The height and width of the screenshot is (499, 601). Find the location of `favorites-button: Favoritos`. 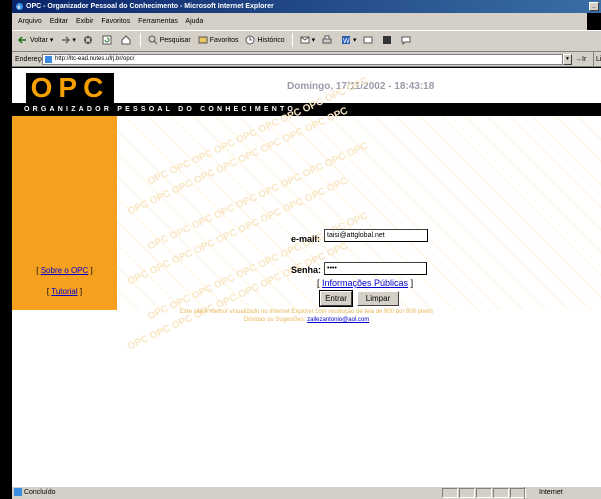

favorites-button: Favoritos is located at coordinates (218, 41).